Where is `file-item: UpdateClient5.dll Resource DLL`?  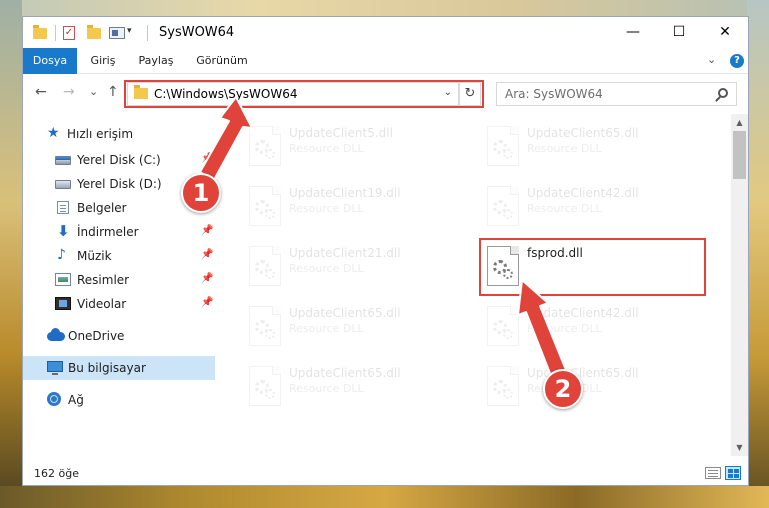 file-item: UpdateClient5.dll Resource DLL is located at coordinates (355, 147).